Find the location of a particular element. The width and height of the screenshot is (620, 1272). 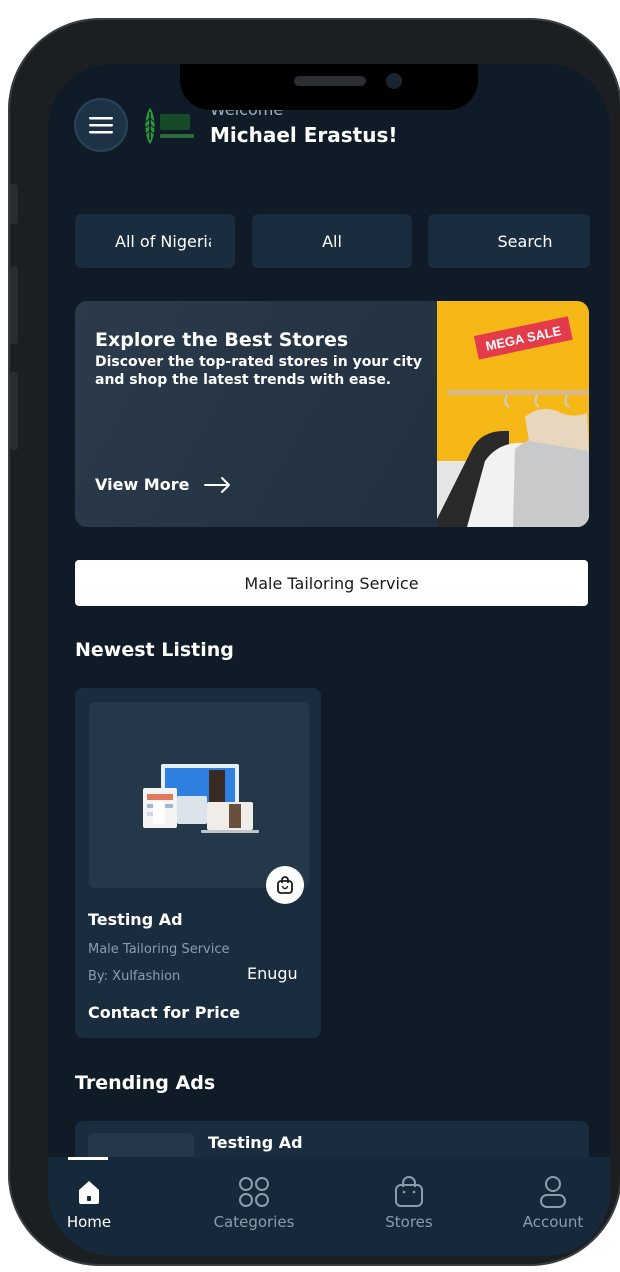

listing-image is located at coordinates (199, 795).